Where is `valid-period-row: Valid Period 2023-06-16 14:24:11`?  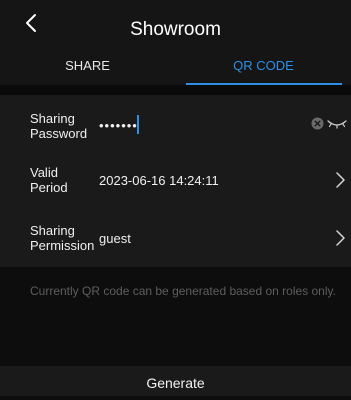 valid-period-row: Valid Period 2023-06-16 14:24:11 is located at coordinates (175, 180).